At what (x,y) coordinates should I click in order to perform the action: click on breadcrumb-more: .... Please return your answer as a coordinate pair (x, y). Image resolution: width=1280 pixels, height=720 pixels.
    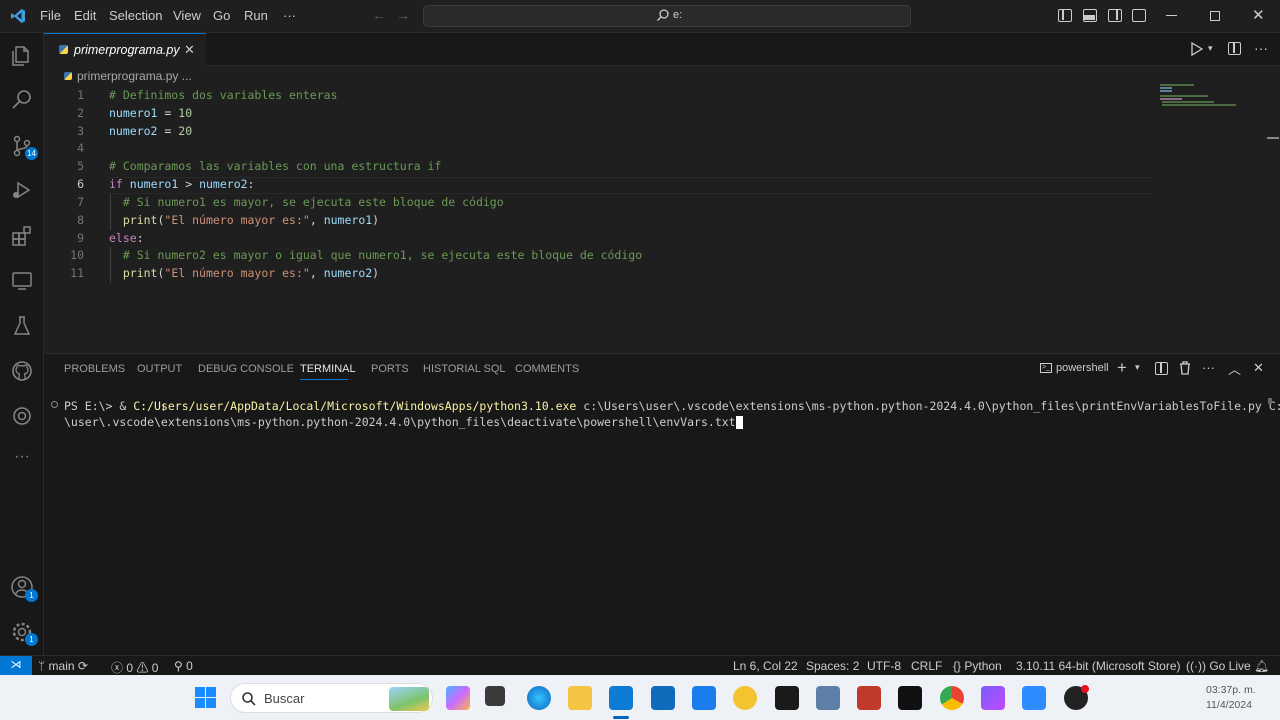
    Looking at the image, I should click on (187, 76).